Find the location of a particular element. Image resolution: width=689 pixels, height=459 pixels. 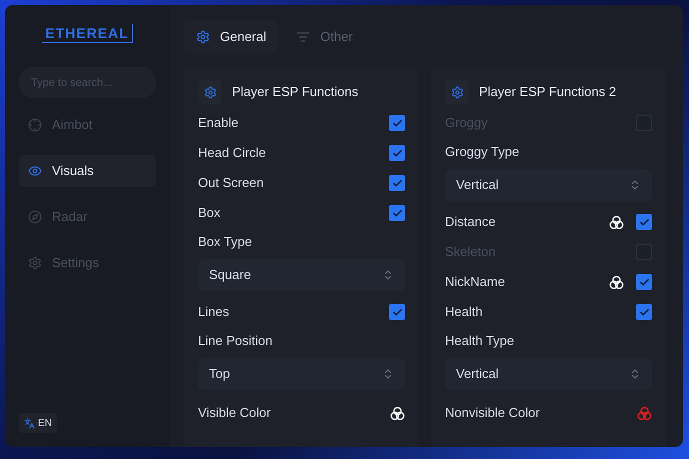

option-label: Box is located at coordinates (210, 213).